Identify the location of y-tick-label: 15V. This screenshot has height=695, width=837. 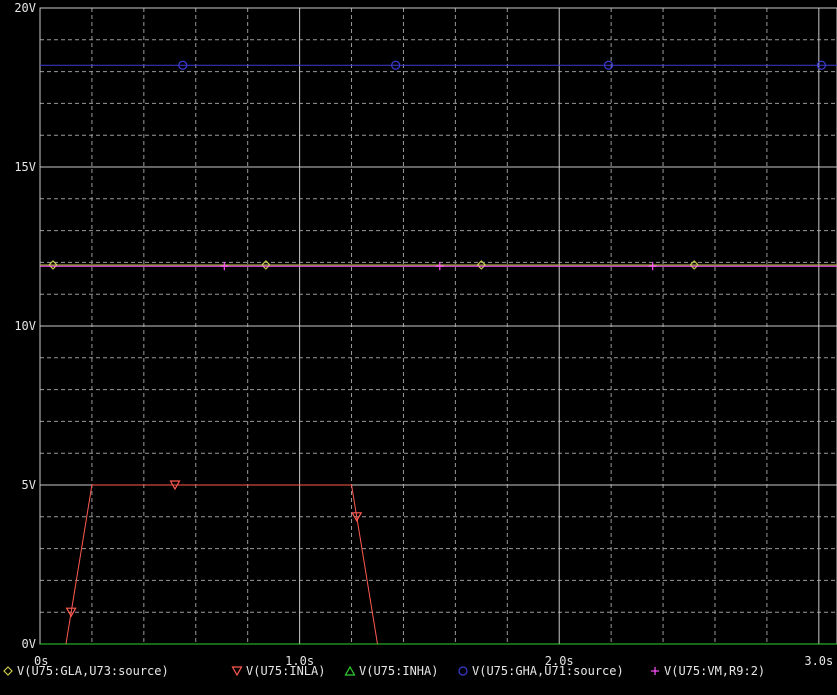
(25, 167).